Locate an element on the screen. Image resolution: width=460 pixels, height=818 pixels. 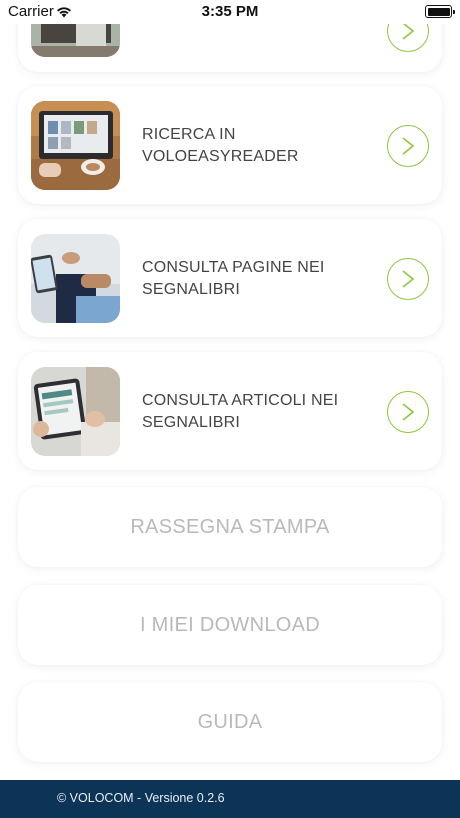
rassegna-stampa-button: RASSEGNA STAMPA is located at coordinates (230, 527).